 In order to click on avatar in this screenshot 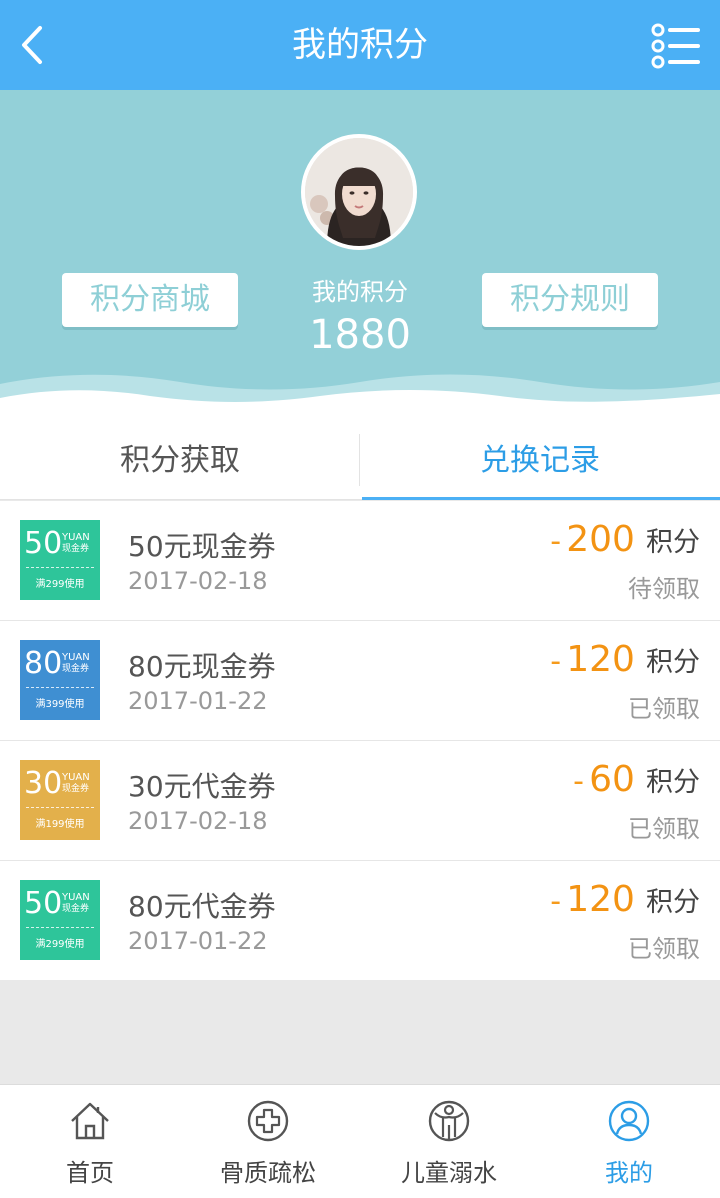, I will do `click(359, 192)`.